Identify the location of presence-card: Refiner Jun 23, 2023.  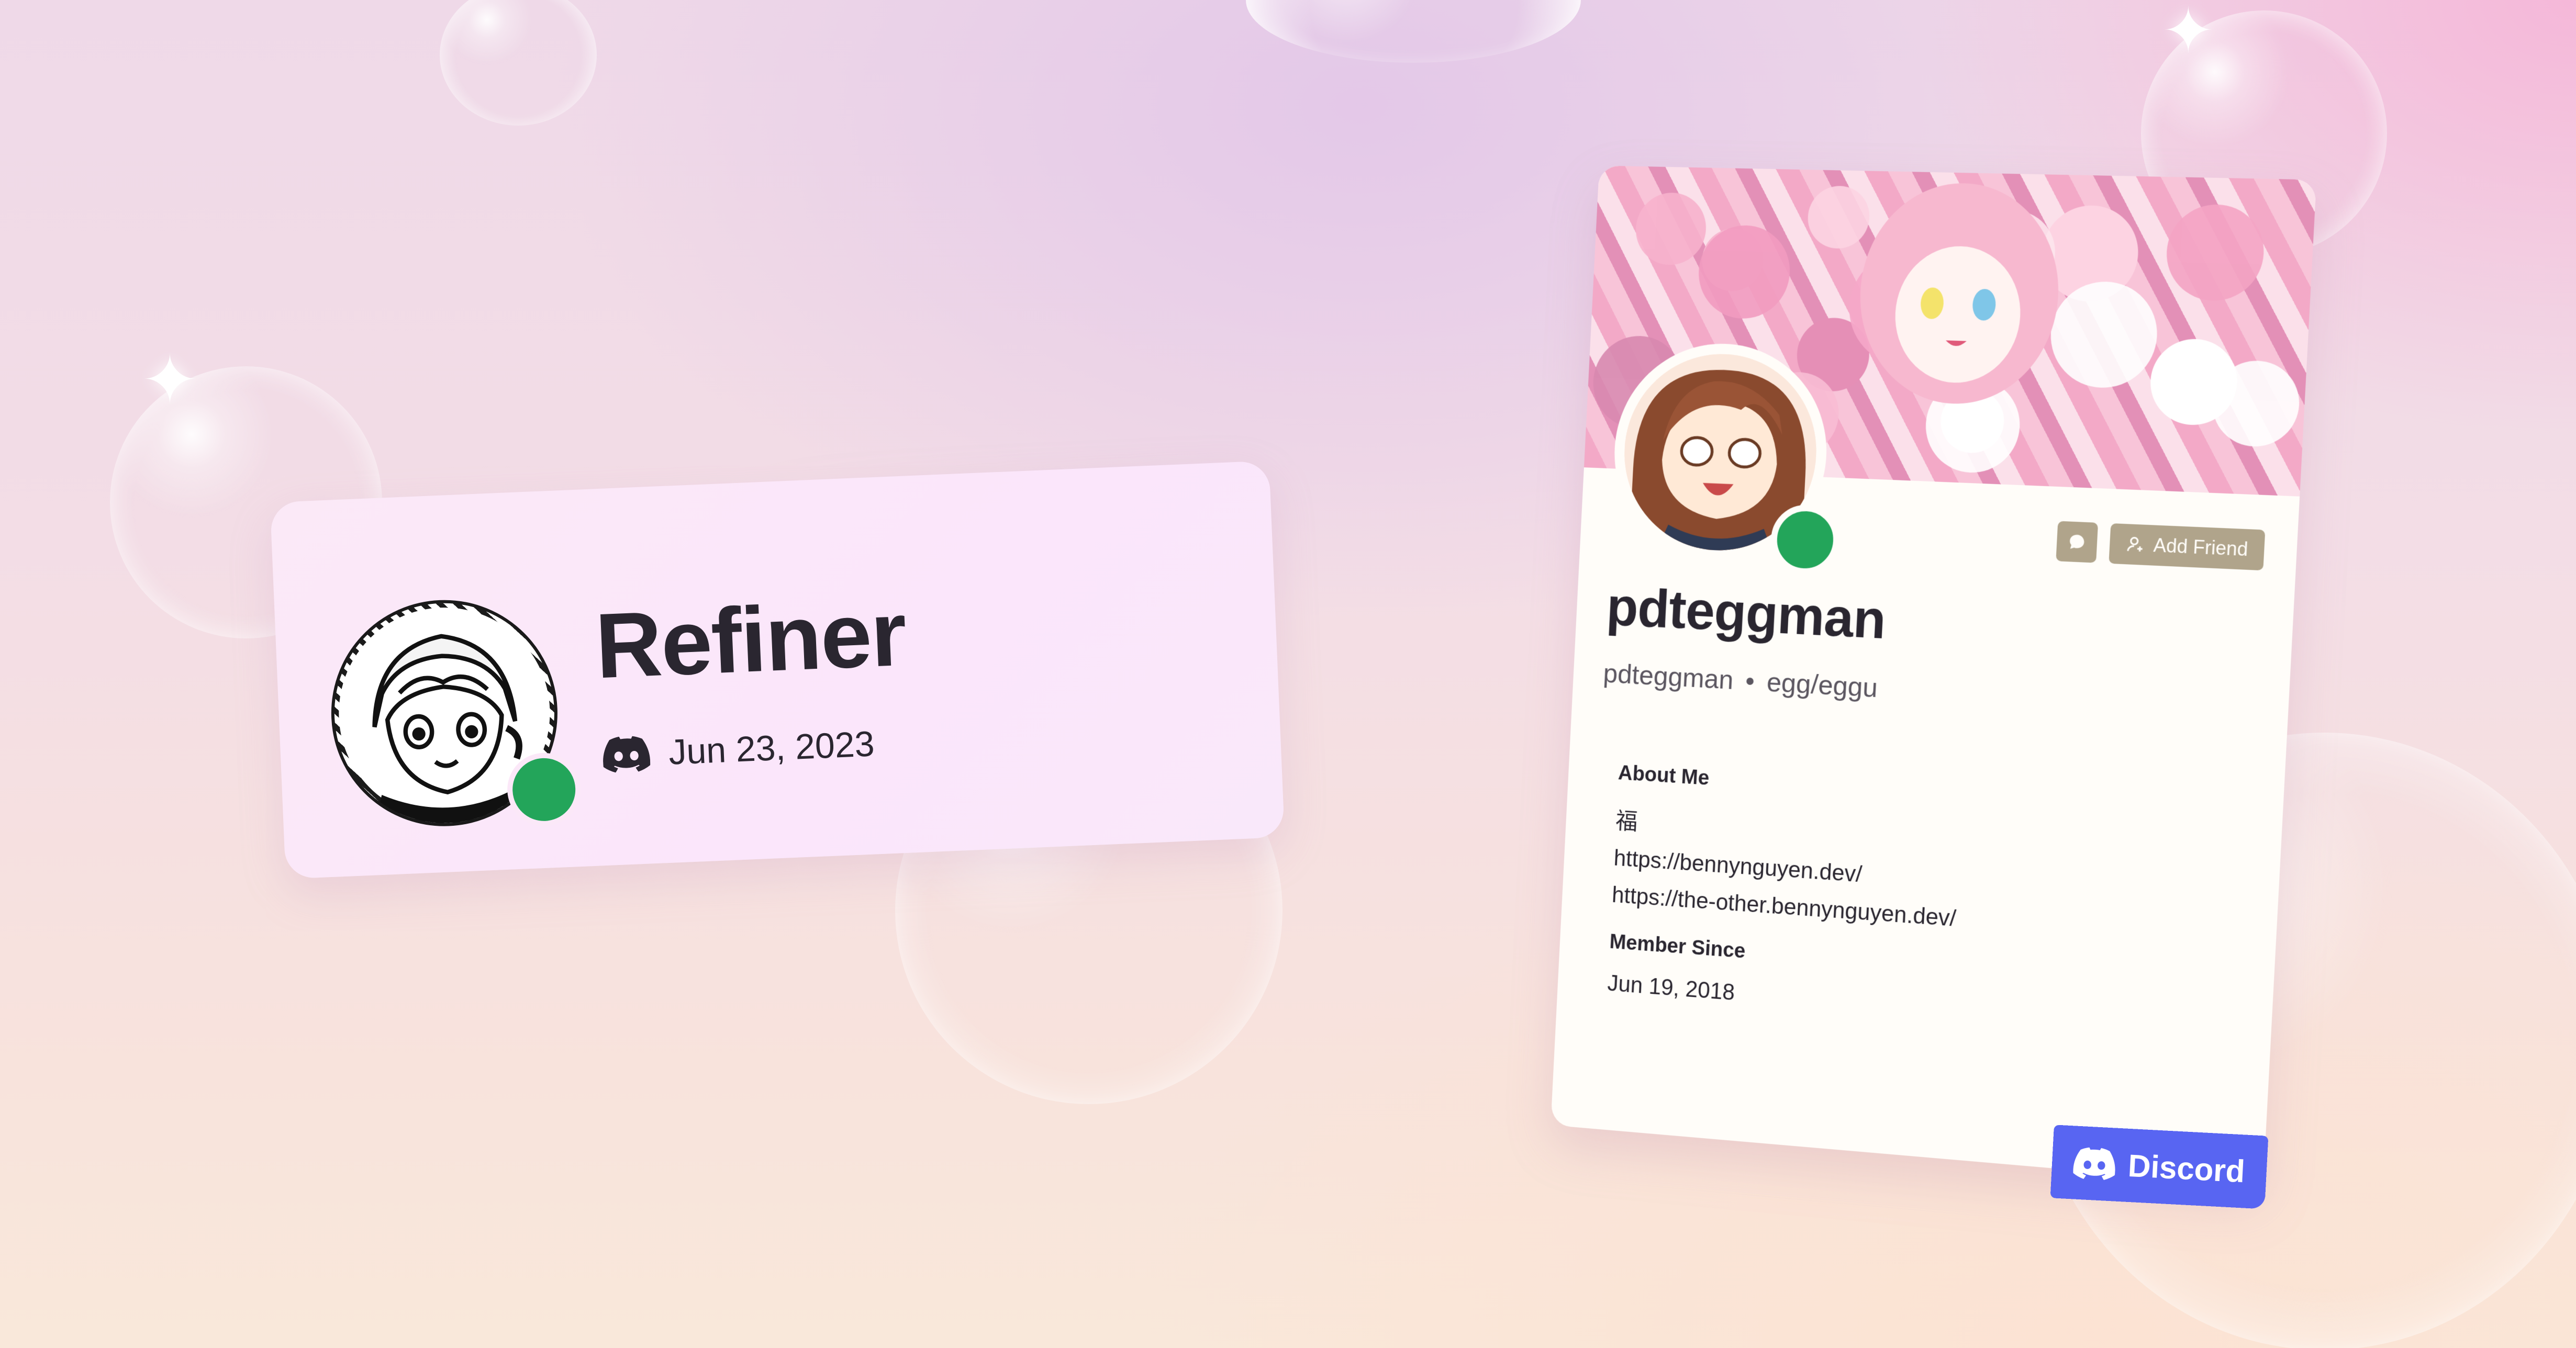
(777, 669).